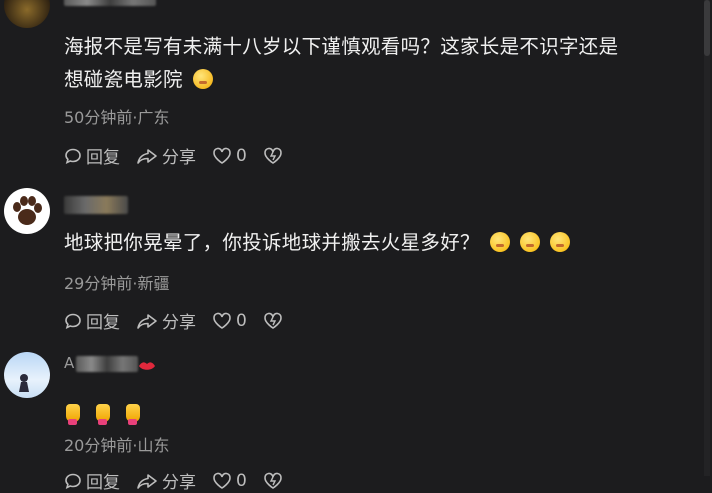  Describe the element at coordinates (117, 117) in the screenshot. I see `comment-meta: 50分钟前·广东` at that location.